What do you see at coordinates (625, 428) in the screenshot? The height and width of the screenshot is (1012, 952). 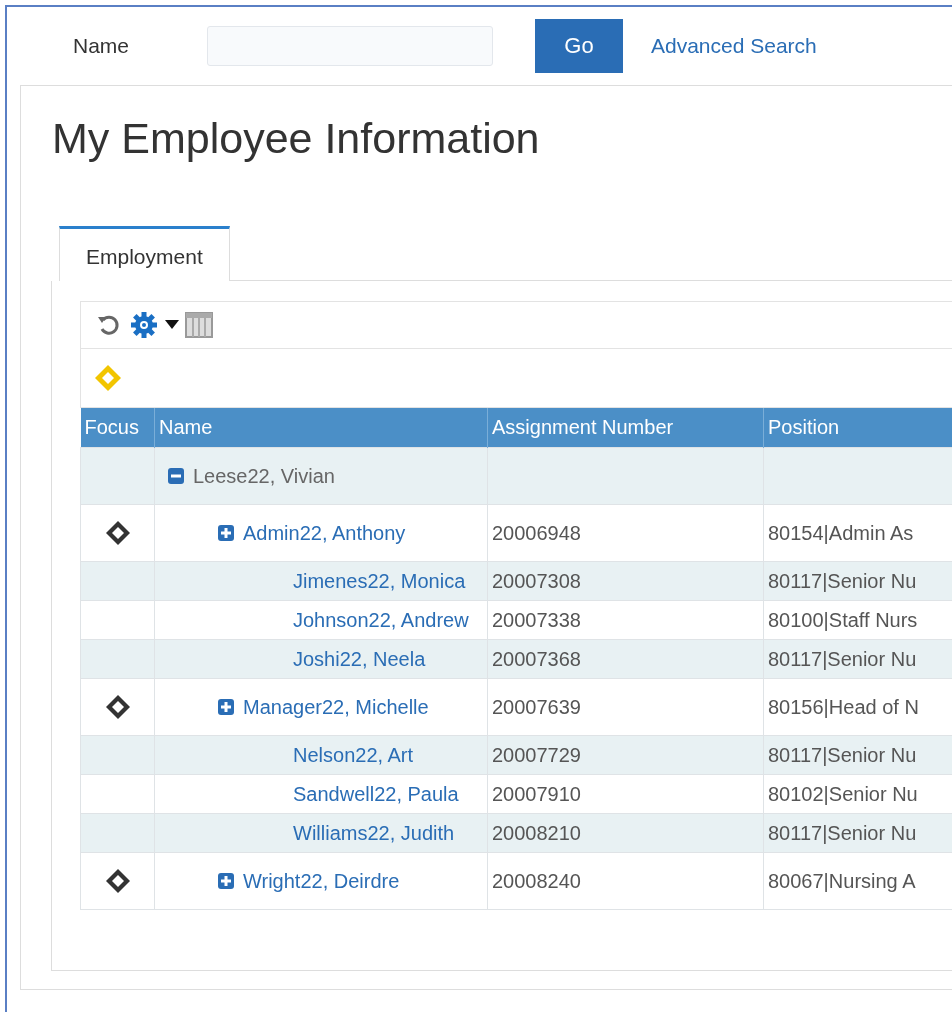 I see `column-header: Assignment Number` at bounding box center [625, 428].